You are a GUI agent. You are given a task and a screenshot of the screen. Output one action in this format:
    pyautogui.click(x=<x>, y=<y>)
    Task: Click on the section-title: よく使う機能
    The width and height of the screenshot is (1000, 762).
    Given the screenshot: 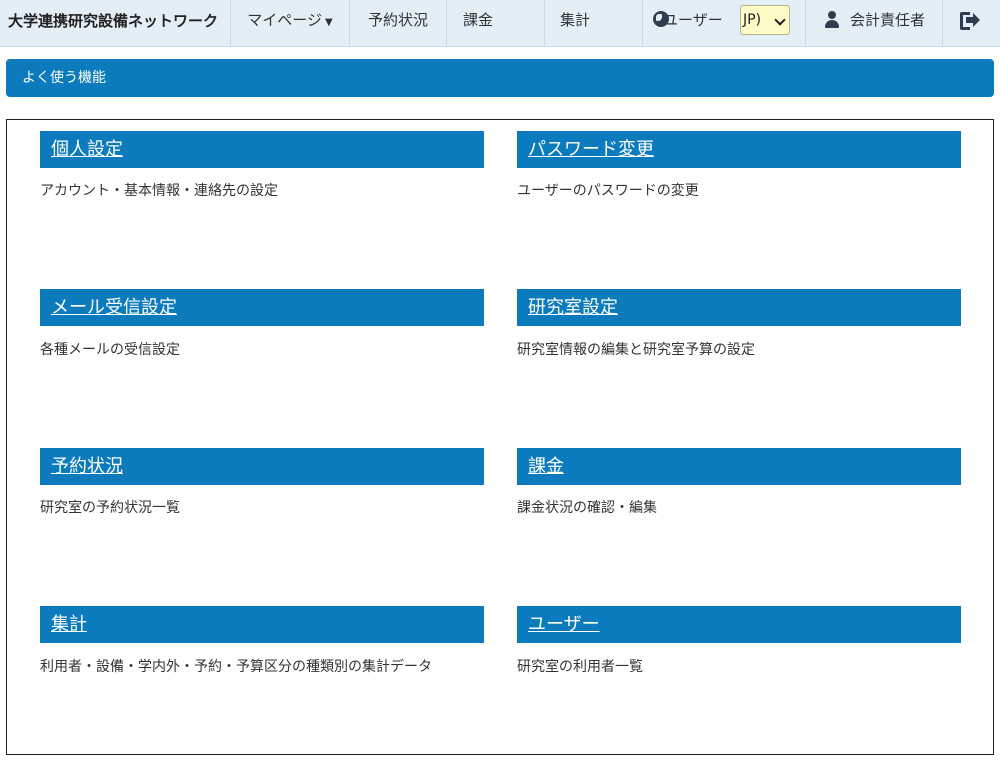 What is the action you would take?
    pyautogui.click(x=64, y=78)
    